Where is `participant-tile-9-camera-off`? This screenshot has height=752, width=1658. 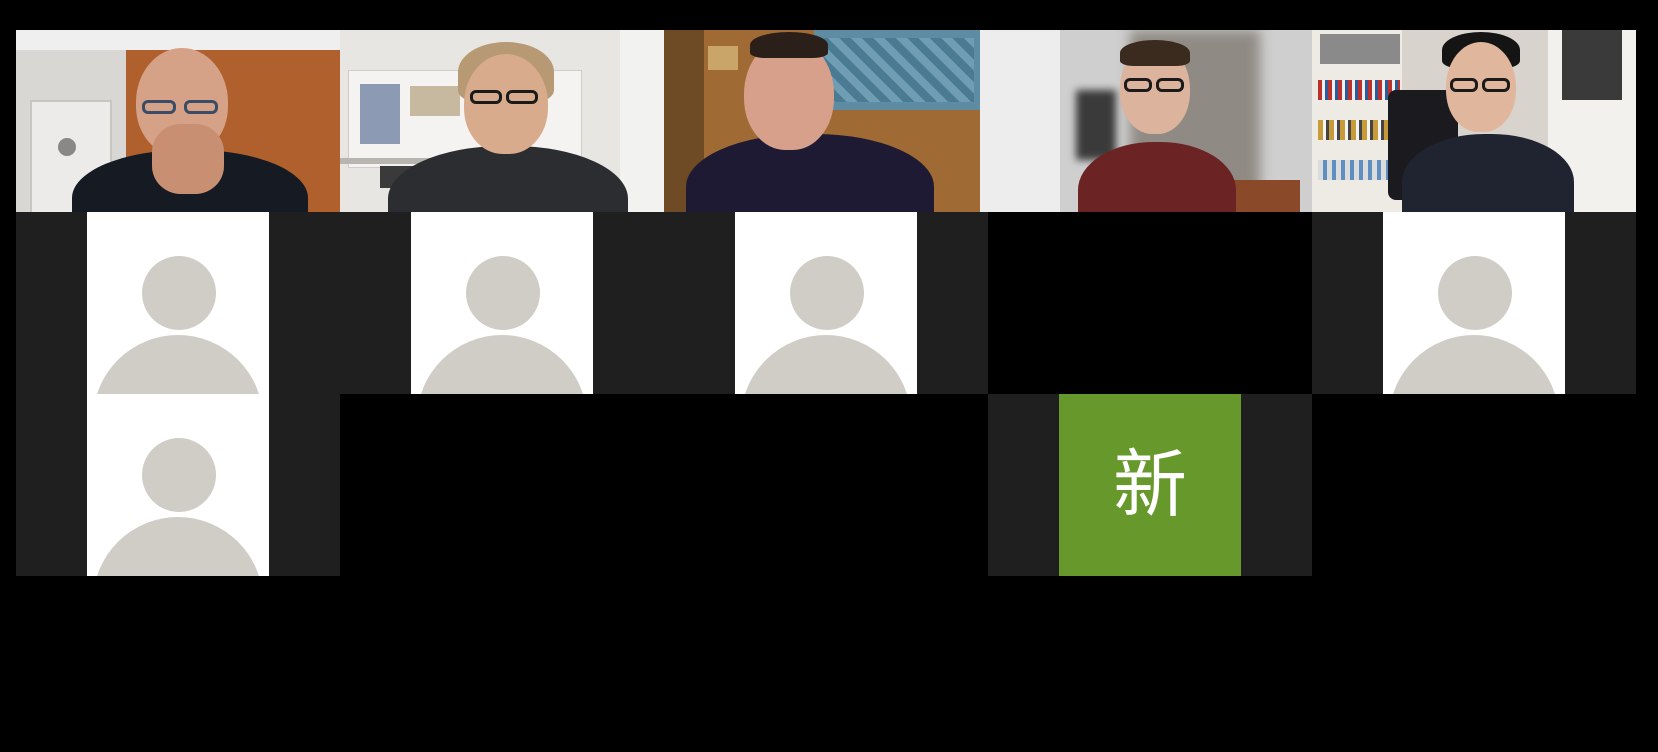 participant-tile-9-camera-off is located at coordinates (1150, 303).